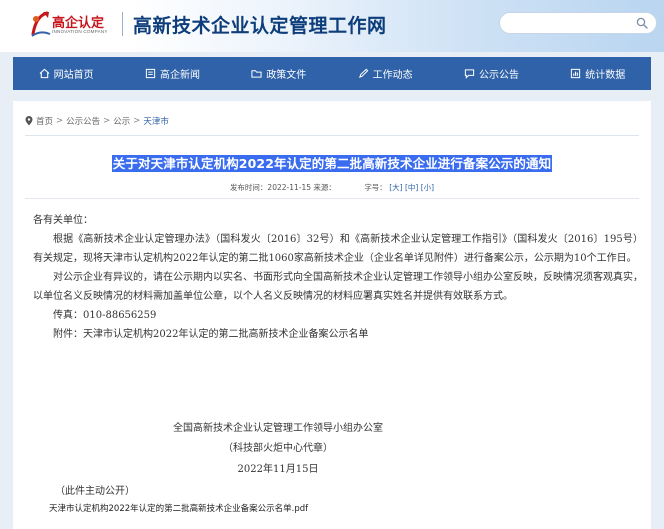 Image resolution: width=664 pixels, height=529 pixels. Describe the element at coordinates (156, 121) in the screenshot. I see `breadcrumb-current: 天津市` at that location.